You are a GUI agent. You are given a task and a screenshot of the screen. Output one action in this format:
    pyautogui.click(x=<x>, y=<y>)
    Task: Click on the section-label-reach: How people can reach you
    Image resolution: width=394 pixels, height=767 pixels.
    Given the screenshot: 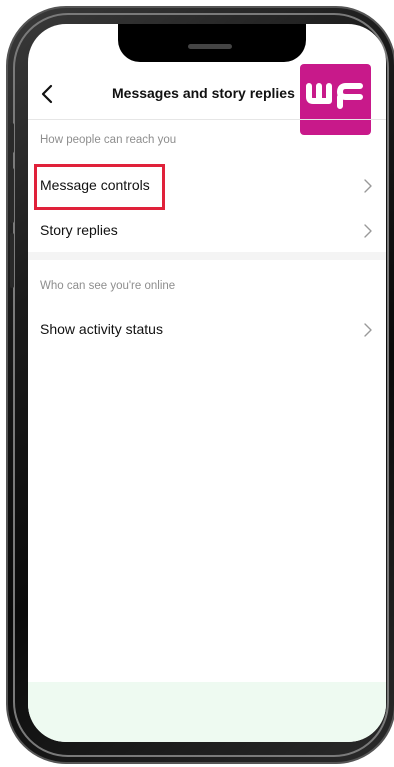 What is the action you would take?
    pyautogui.click(x=108, y=140)
    